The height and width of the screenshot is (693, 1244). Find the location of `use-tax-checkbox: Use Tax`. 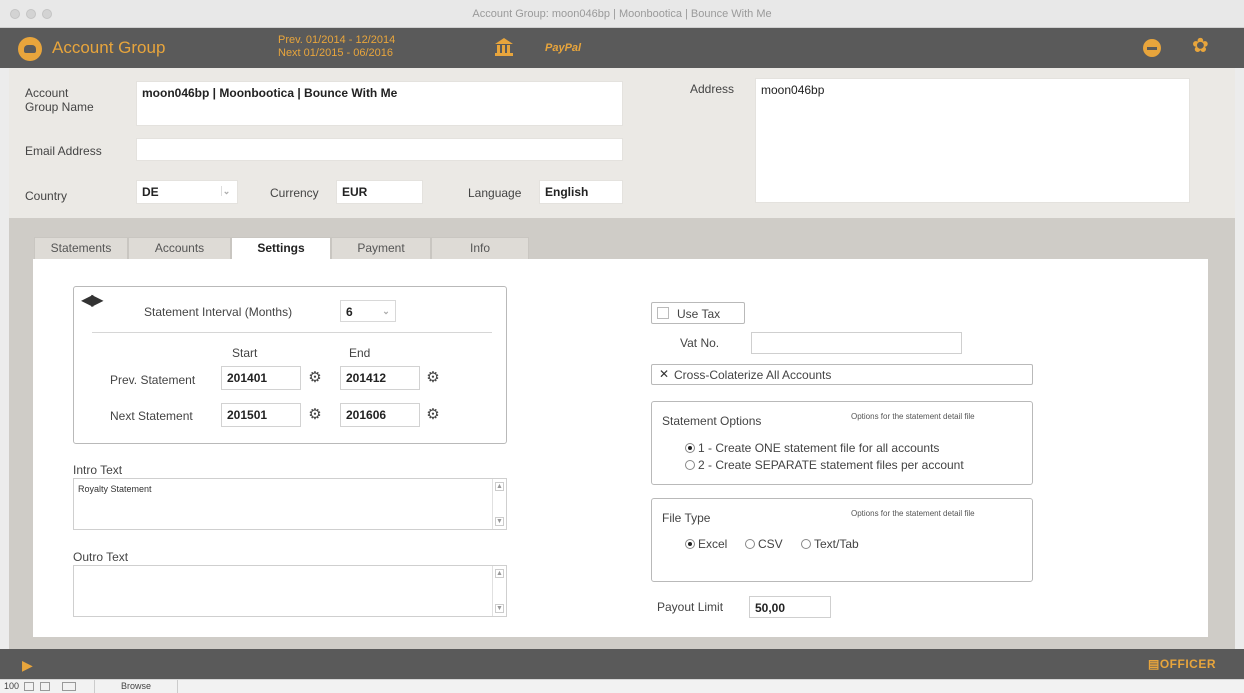

use-tax-checkbox: Use Tax is located at coordinates (698, 313).